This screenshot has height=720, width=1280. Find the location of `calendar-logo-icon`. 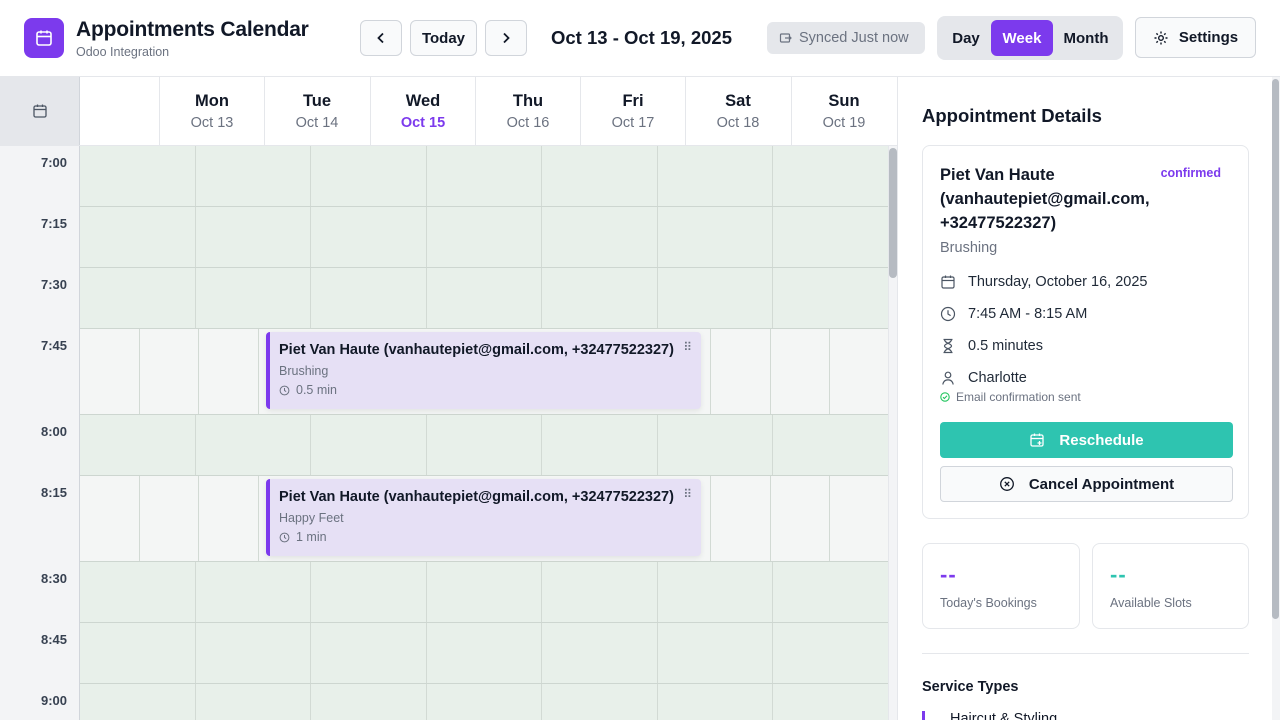

calendar-logo-icon is located at coordinates (44, 38).